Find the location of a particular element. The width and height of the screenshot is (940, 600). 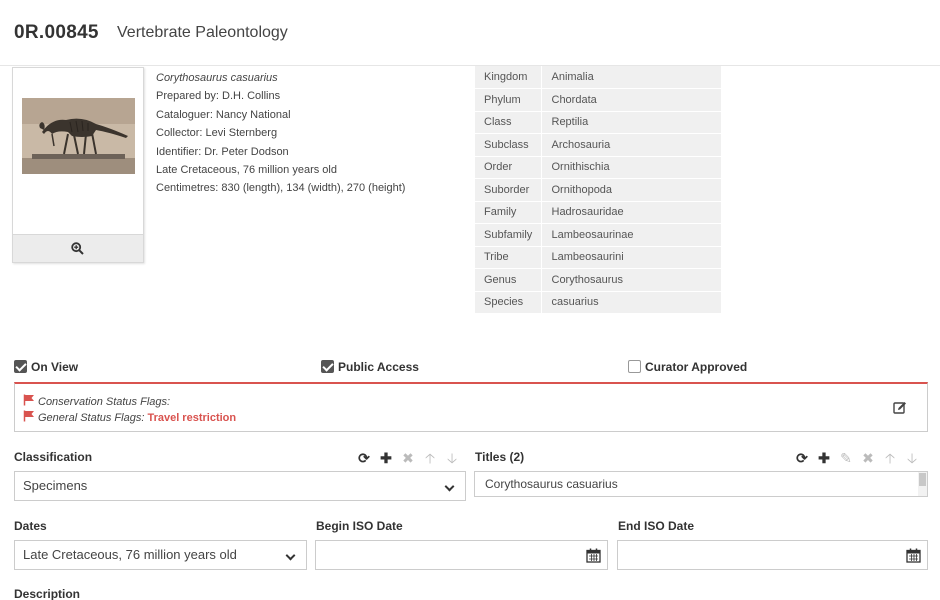

identifier: Identifier: Dr. Peter Dodson is located at coordinates (222, 151).